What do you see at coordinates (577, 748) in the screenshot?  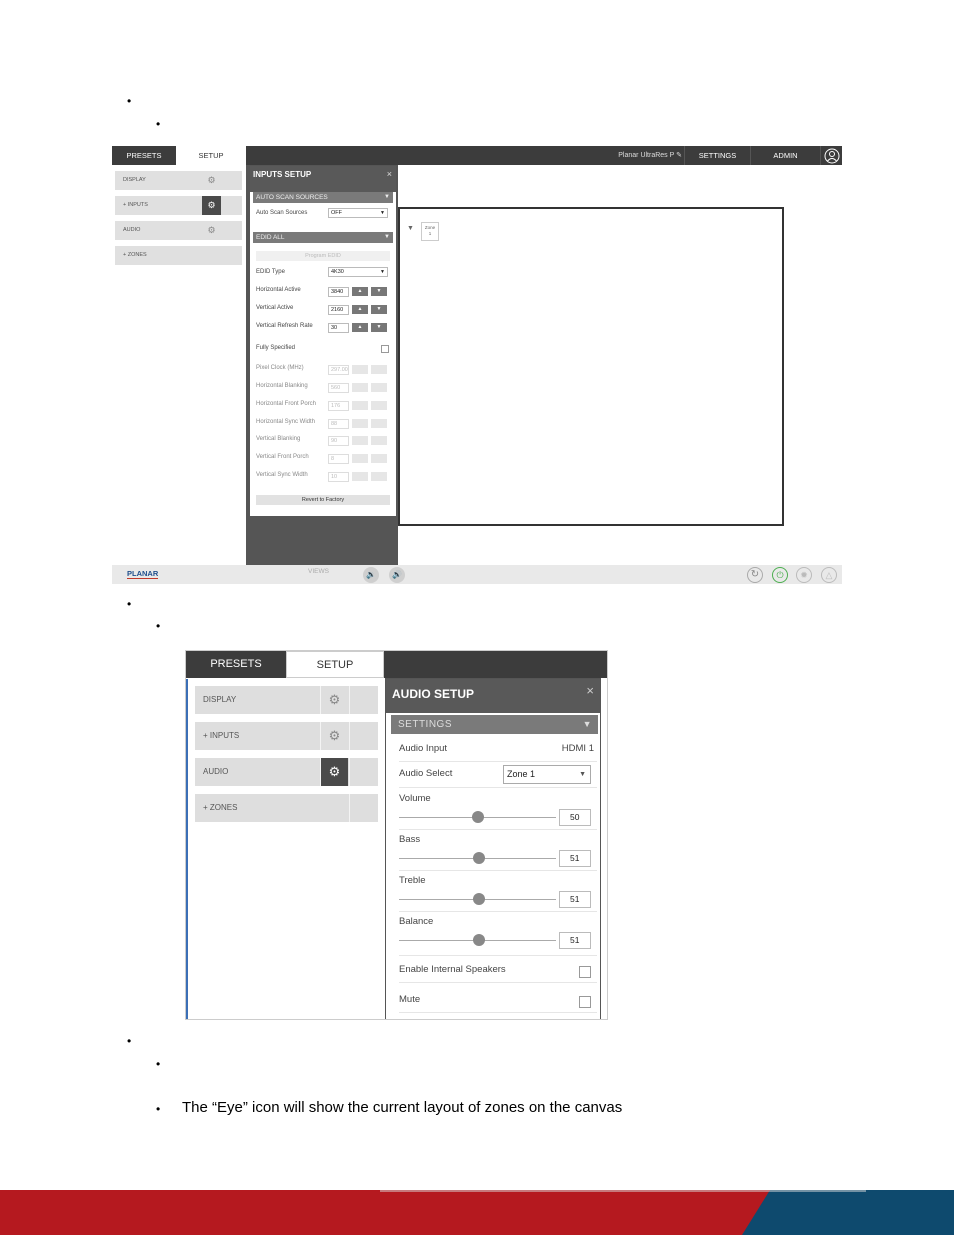 I see `audio-input-value: HDMI 1` at bounding box center [577, 748].